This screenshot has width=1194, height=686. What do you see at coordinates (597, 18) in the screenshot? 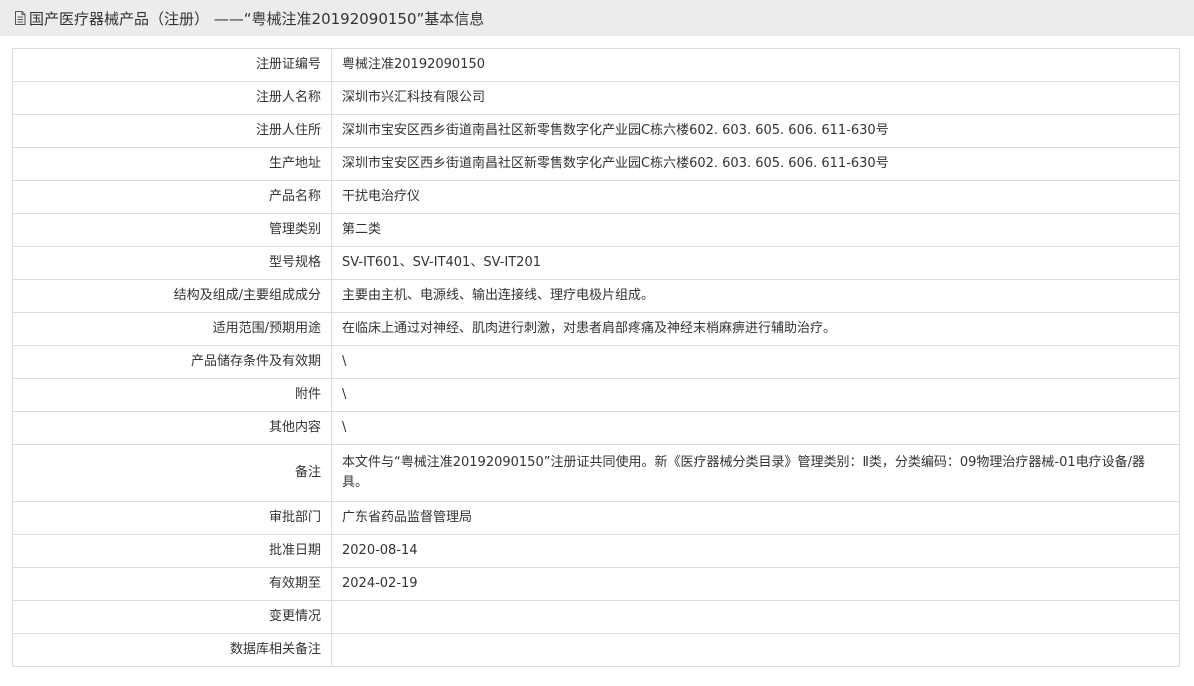
I see `page-title-bar: 国产医疗器械产品（注册） ——“粤械注准20192090150”基本信息` at bounding box center [597, 18].